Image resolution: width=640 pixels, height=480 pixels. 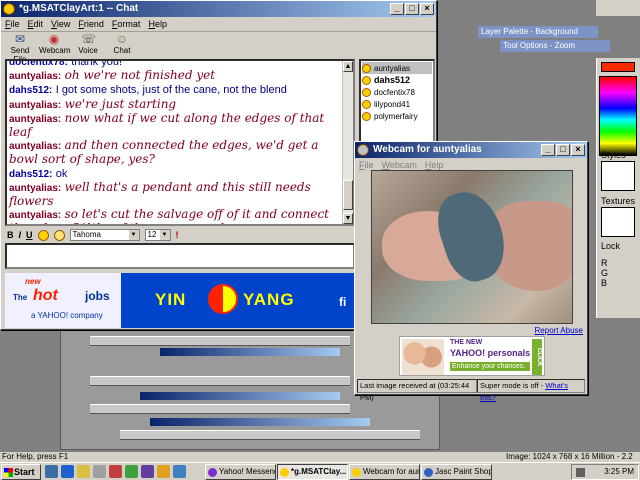 I want to click on message-text: ok, so click(x=61, y=173).